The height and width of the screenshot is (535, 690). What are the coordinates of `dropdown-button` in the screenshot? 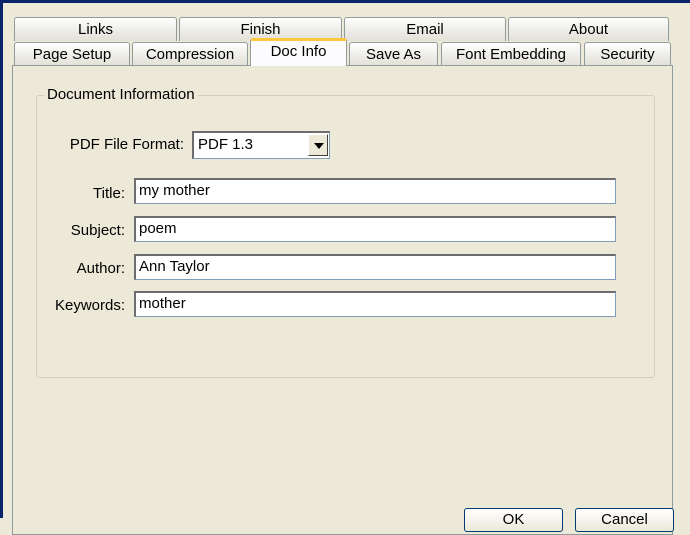 It's located at (318, 145).